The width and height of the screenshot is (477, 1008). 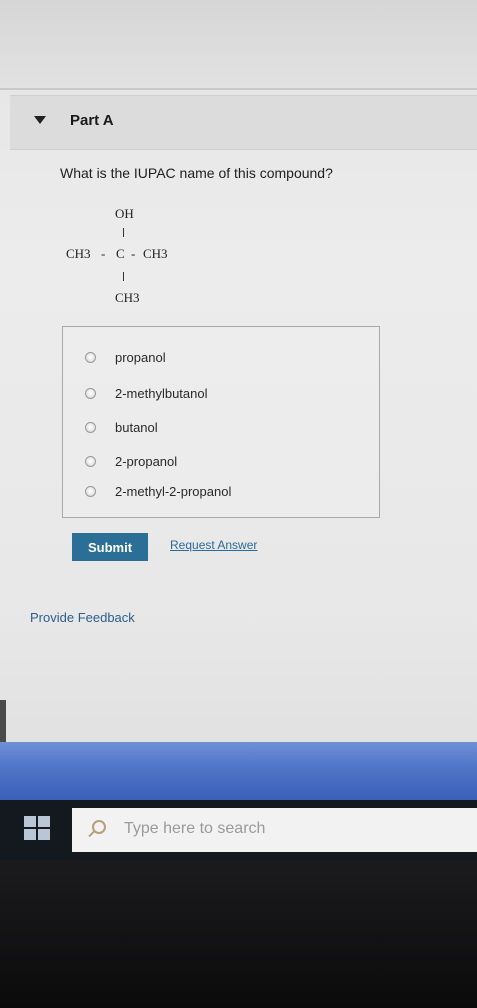 What do you see at coordinates (120, 253) in the screenshot?
I see `struct-center: C` at bounding box center [120, 253].